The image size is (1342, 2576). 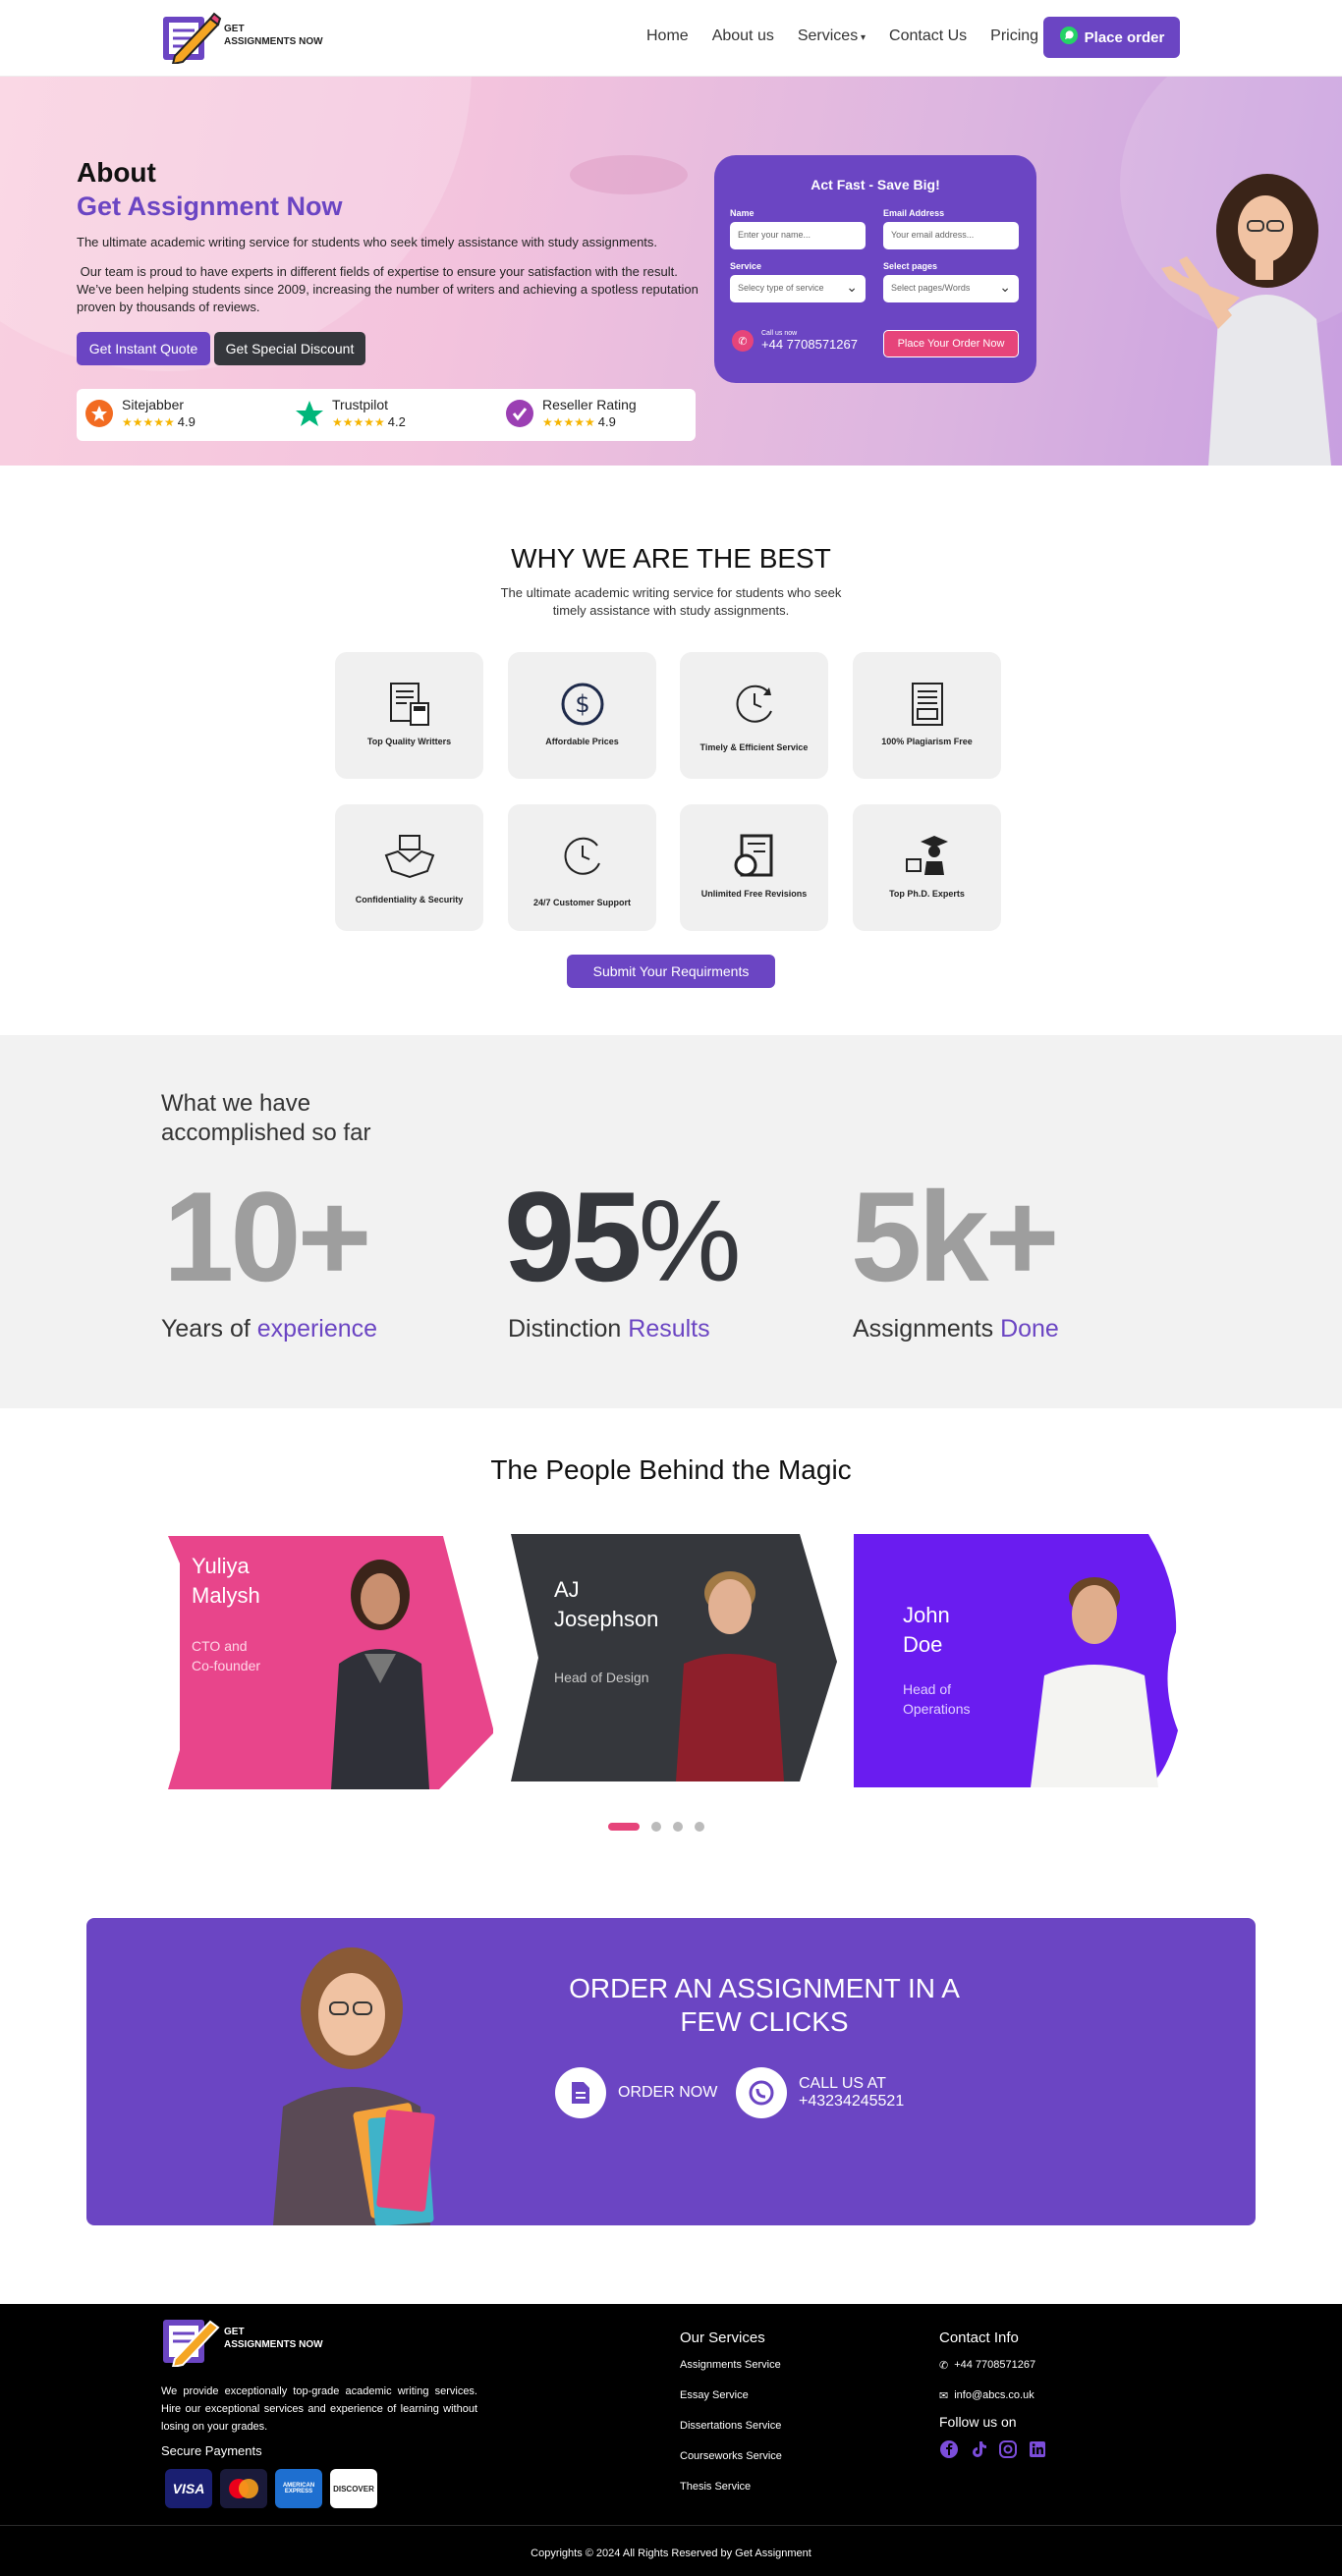 I want to click on caret-down-icon: ▾, so click(x=862, y=37).